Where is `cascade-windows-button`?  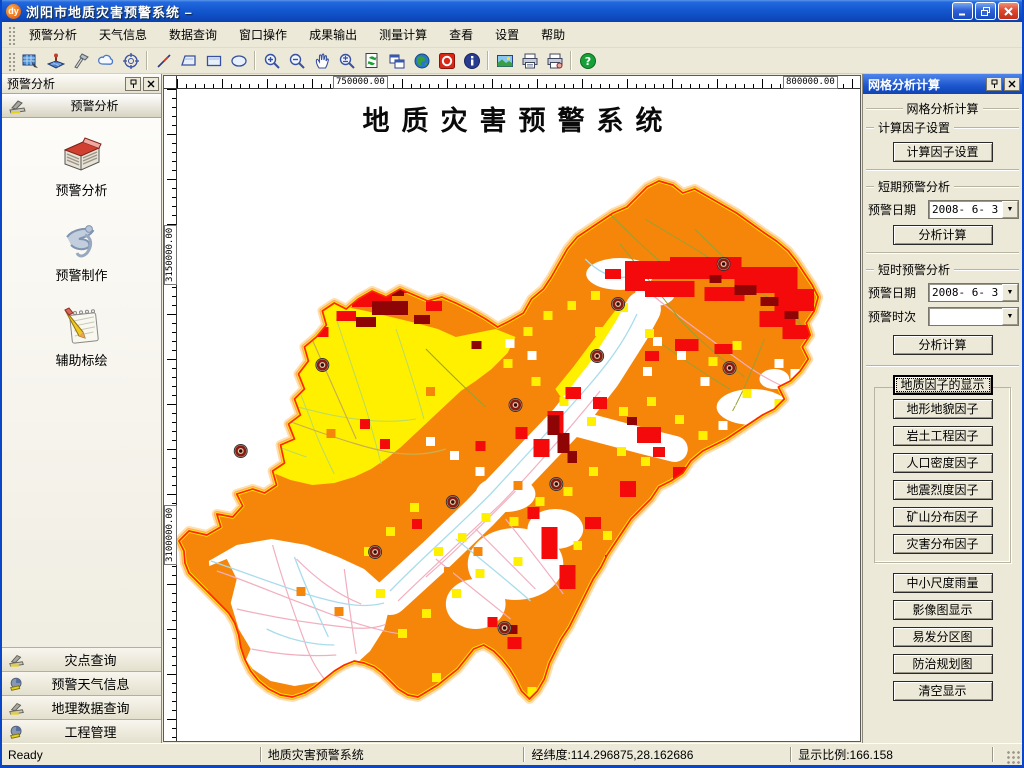 cascade-windows-button is located at coordinates (396, 60).